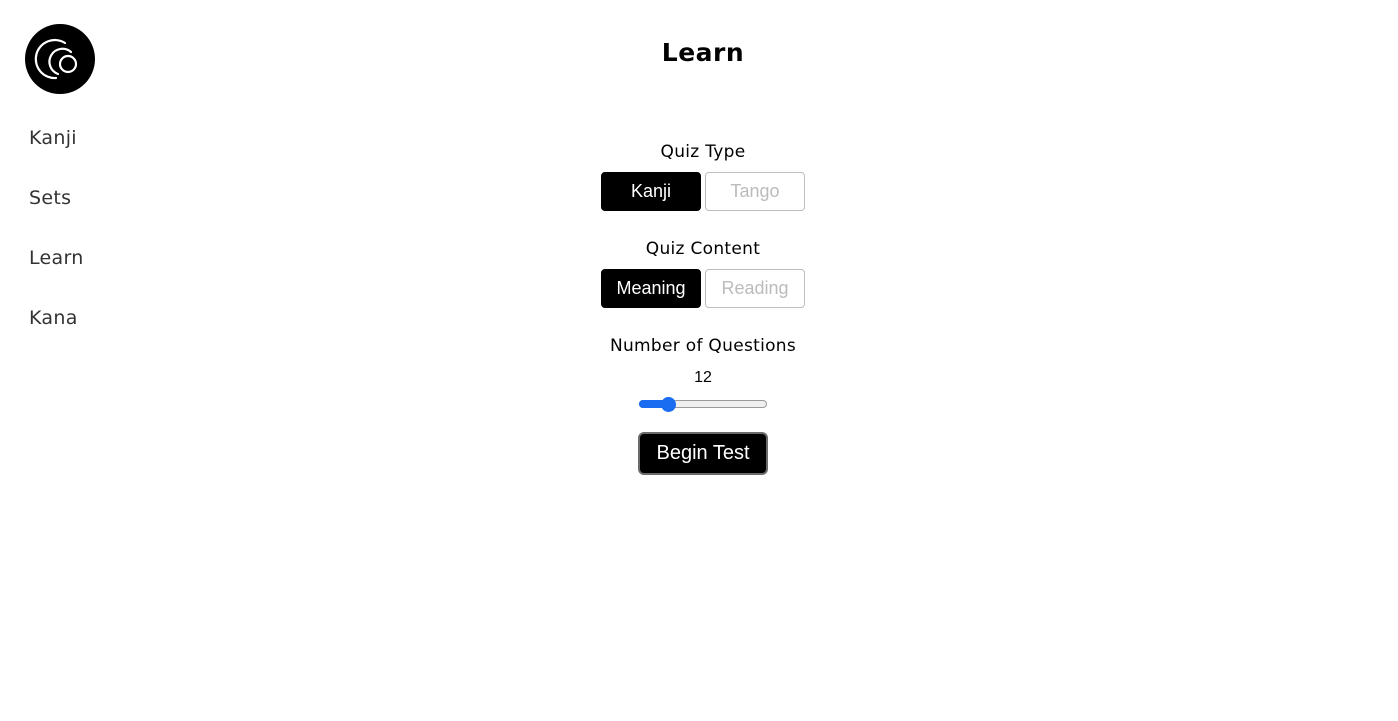 This screenshot has height=721, width=1398. What do you see at coordinates (703, 346) in the screenshot?
I see `number-of-questions-label: Number of Questions` at bounding box center [703, 346].